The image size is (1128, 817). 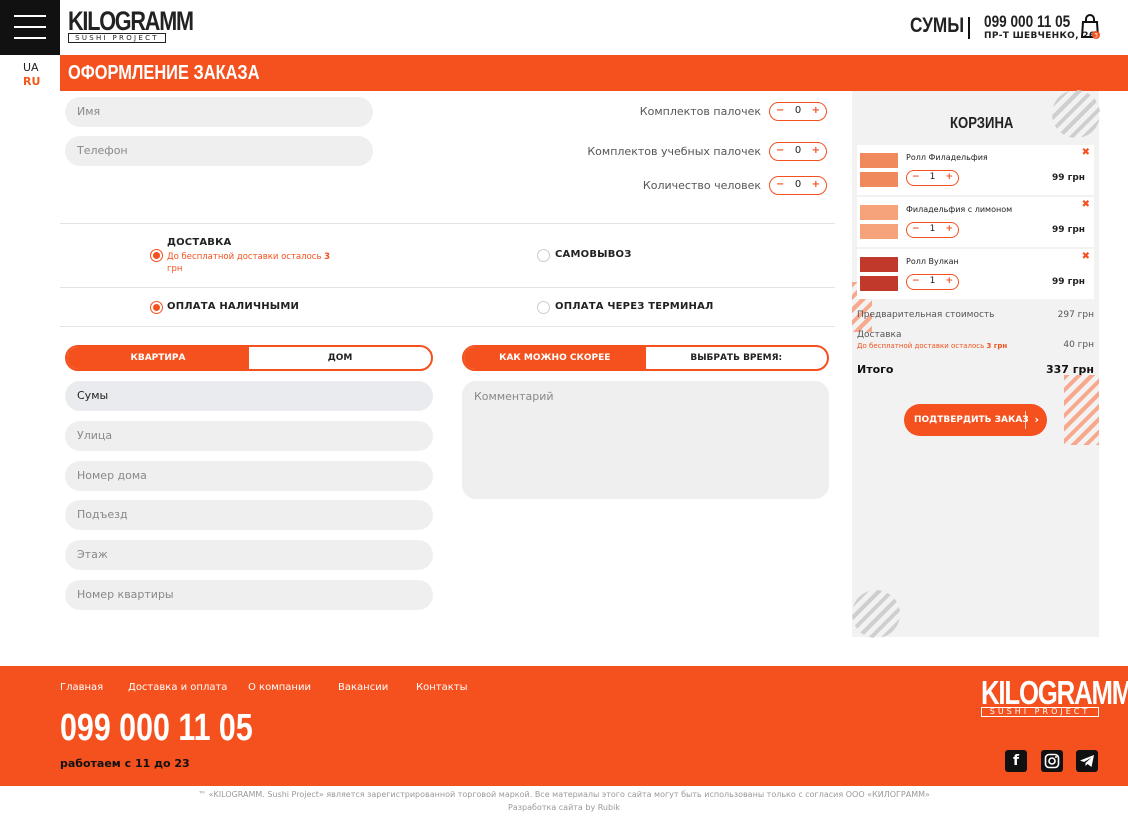 I want to click on comment-textarea: Комментарий, so click(x=645, y=440).